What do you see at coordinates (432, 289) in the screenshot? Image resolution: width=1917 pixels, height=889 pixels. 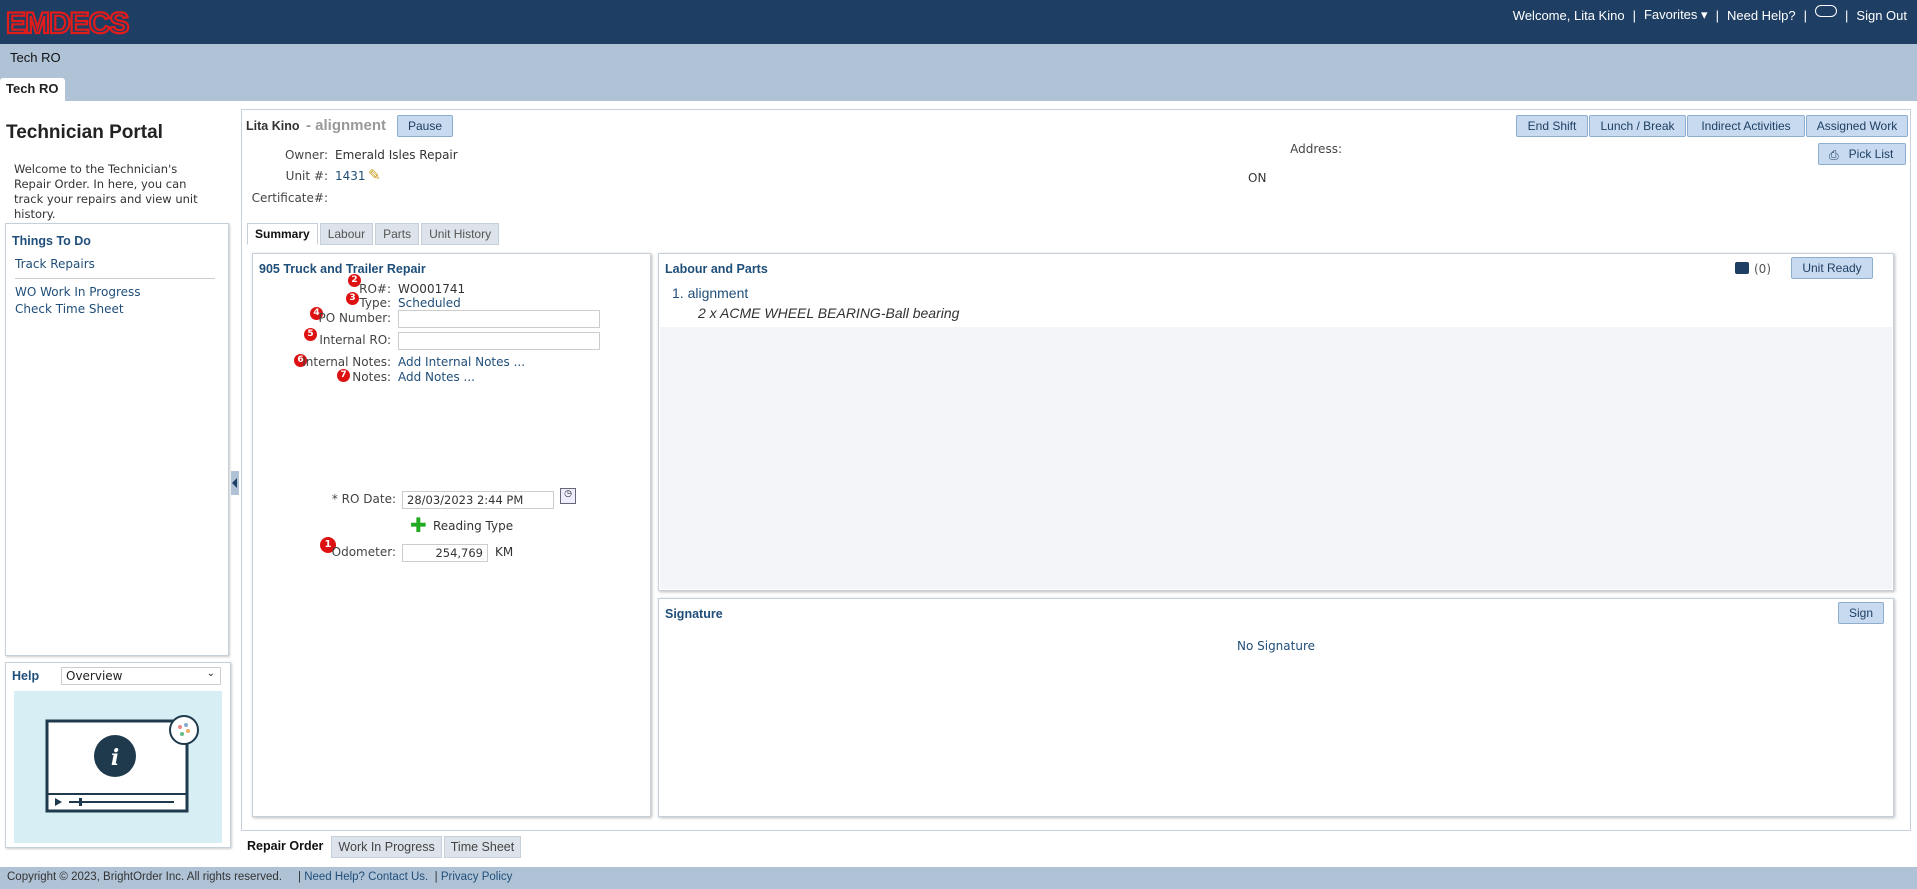 I see `ro-number-value: WO001741` at bounding box center [432, 289].